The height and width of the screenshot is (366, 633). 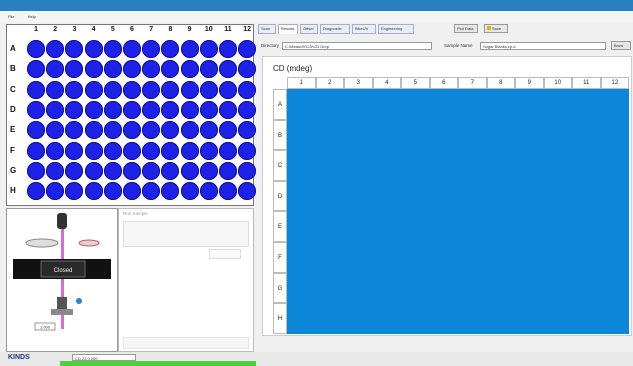 I want to click on menu-item-help: Help, so click(x=32, y=16).